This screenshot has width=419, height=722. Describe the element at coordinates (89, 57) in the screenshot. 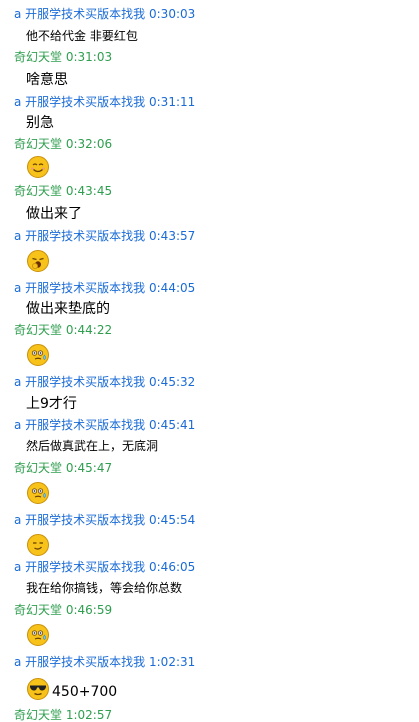

I see `message-time: 0:31:03` at that location.